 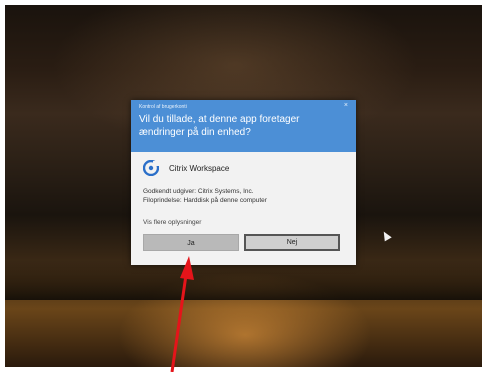 What do you see at coordinates (346, 105) in the screenshot?
I see `close-icon: ×` at bounding box center [346, 105].